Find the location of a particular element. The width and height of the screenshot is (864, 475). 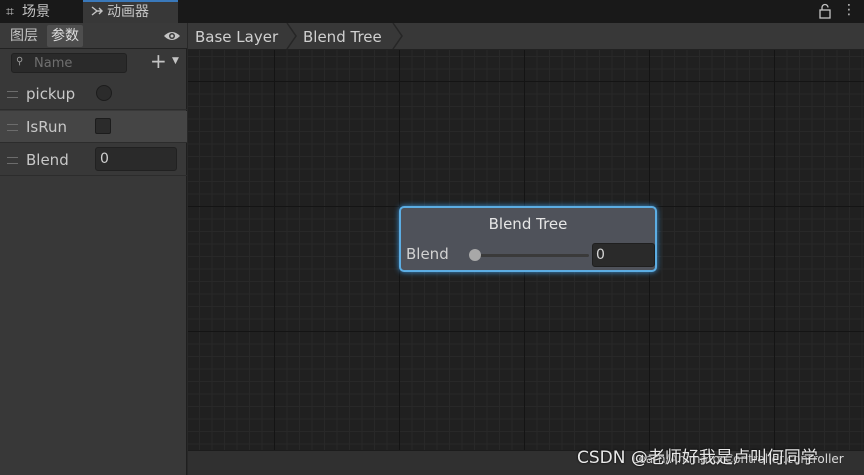

tab-layers: 图层 is located at coordinates (24, 36).